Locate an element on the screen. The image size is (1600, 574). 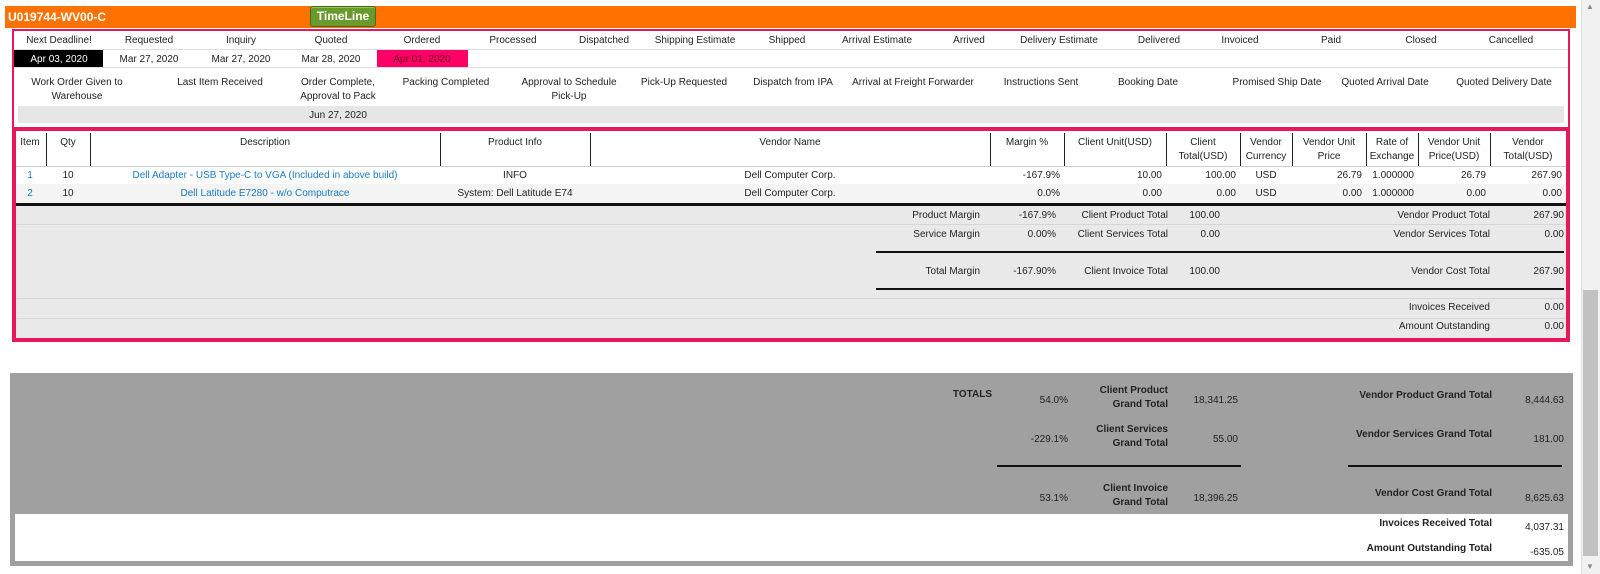
status-header-14: Paid is located at coordinates (1330, 40).